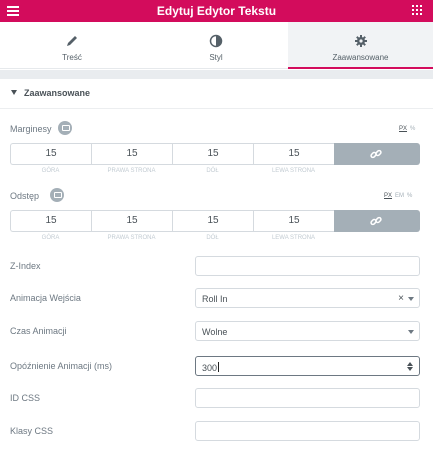 The height and width of the screenshot is (449, 433). What do you see at coordinates (307, 398) in the screenshot?
I see `css-id-input` at bounding box center [307, 398].